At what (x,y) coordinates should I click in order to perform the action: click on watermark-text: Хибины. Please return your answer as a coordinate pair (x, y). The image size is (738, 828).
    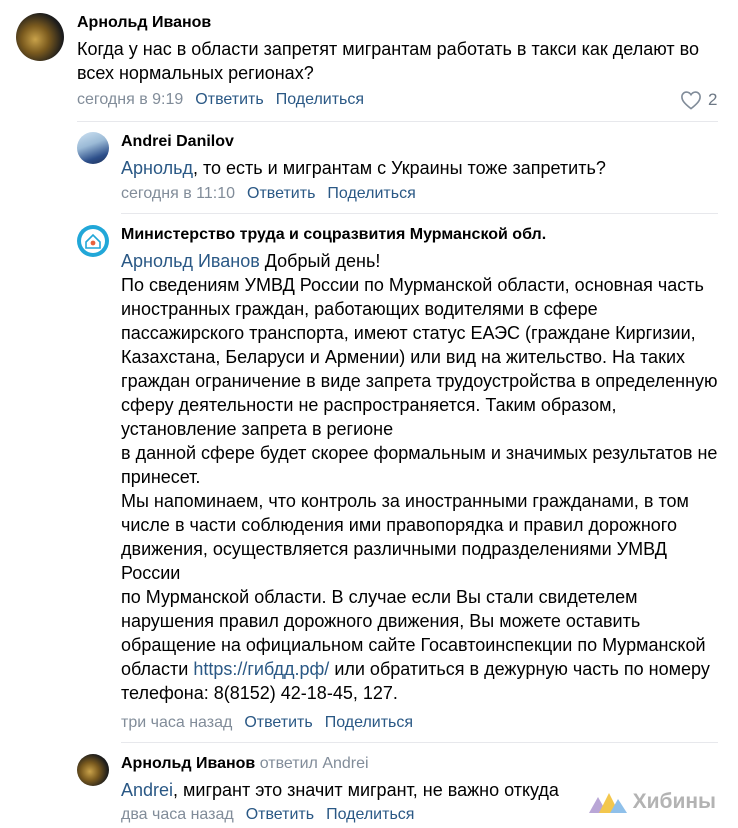
    Looking at the image, I should click on (674, 801).